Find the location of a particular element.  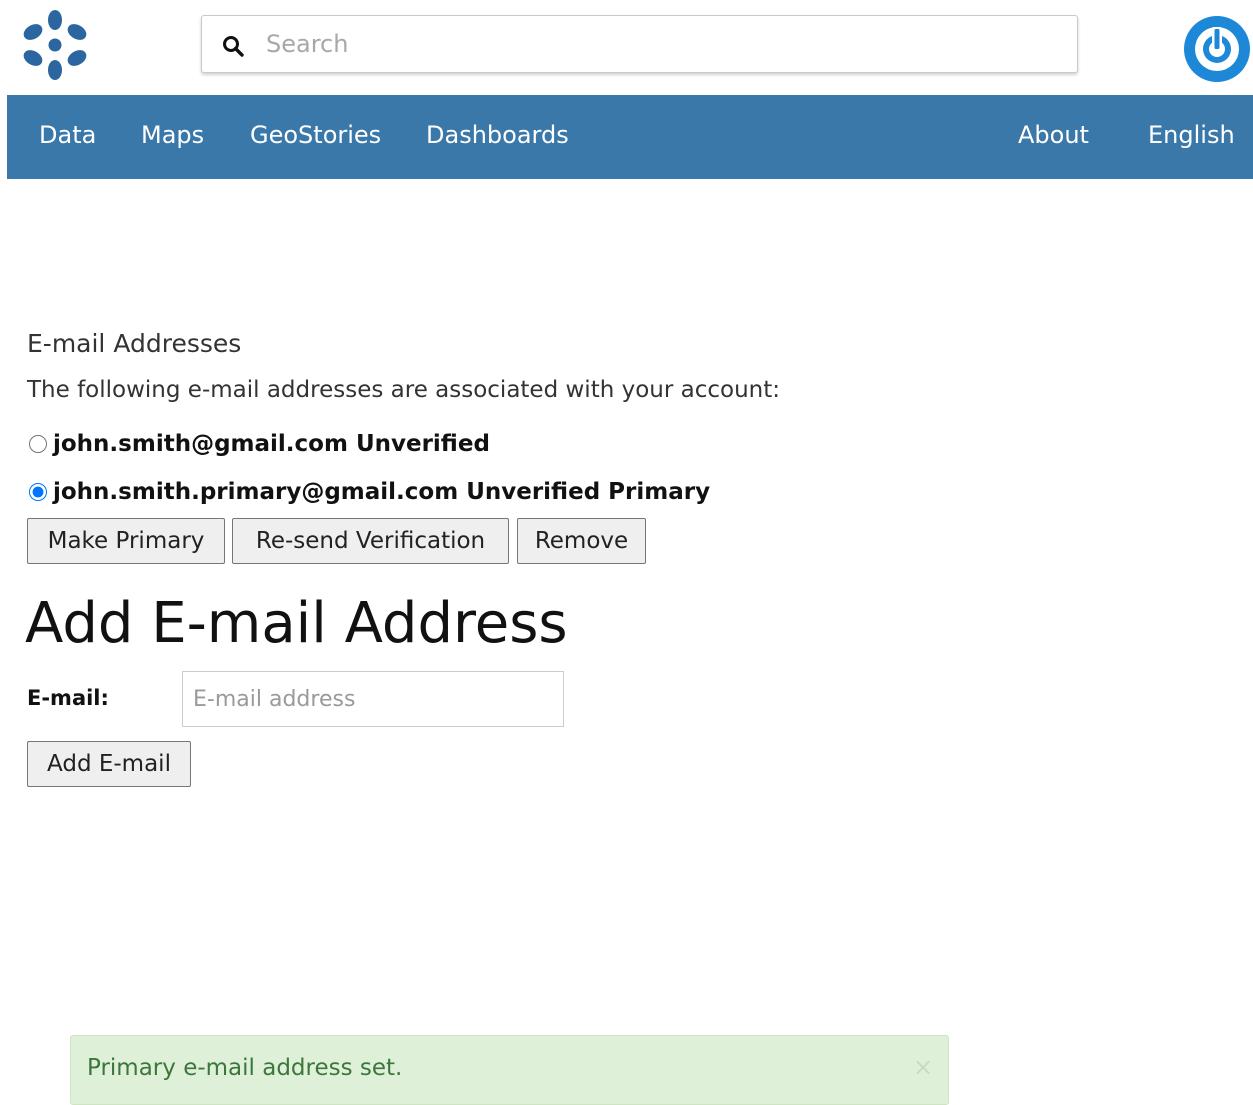

search-input is located at coordinates (654, 44).